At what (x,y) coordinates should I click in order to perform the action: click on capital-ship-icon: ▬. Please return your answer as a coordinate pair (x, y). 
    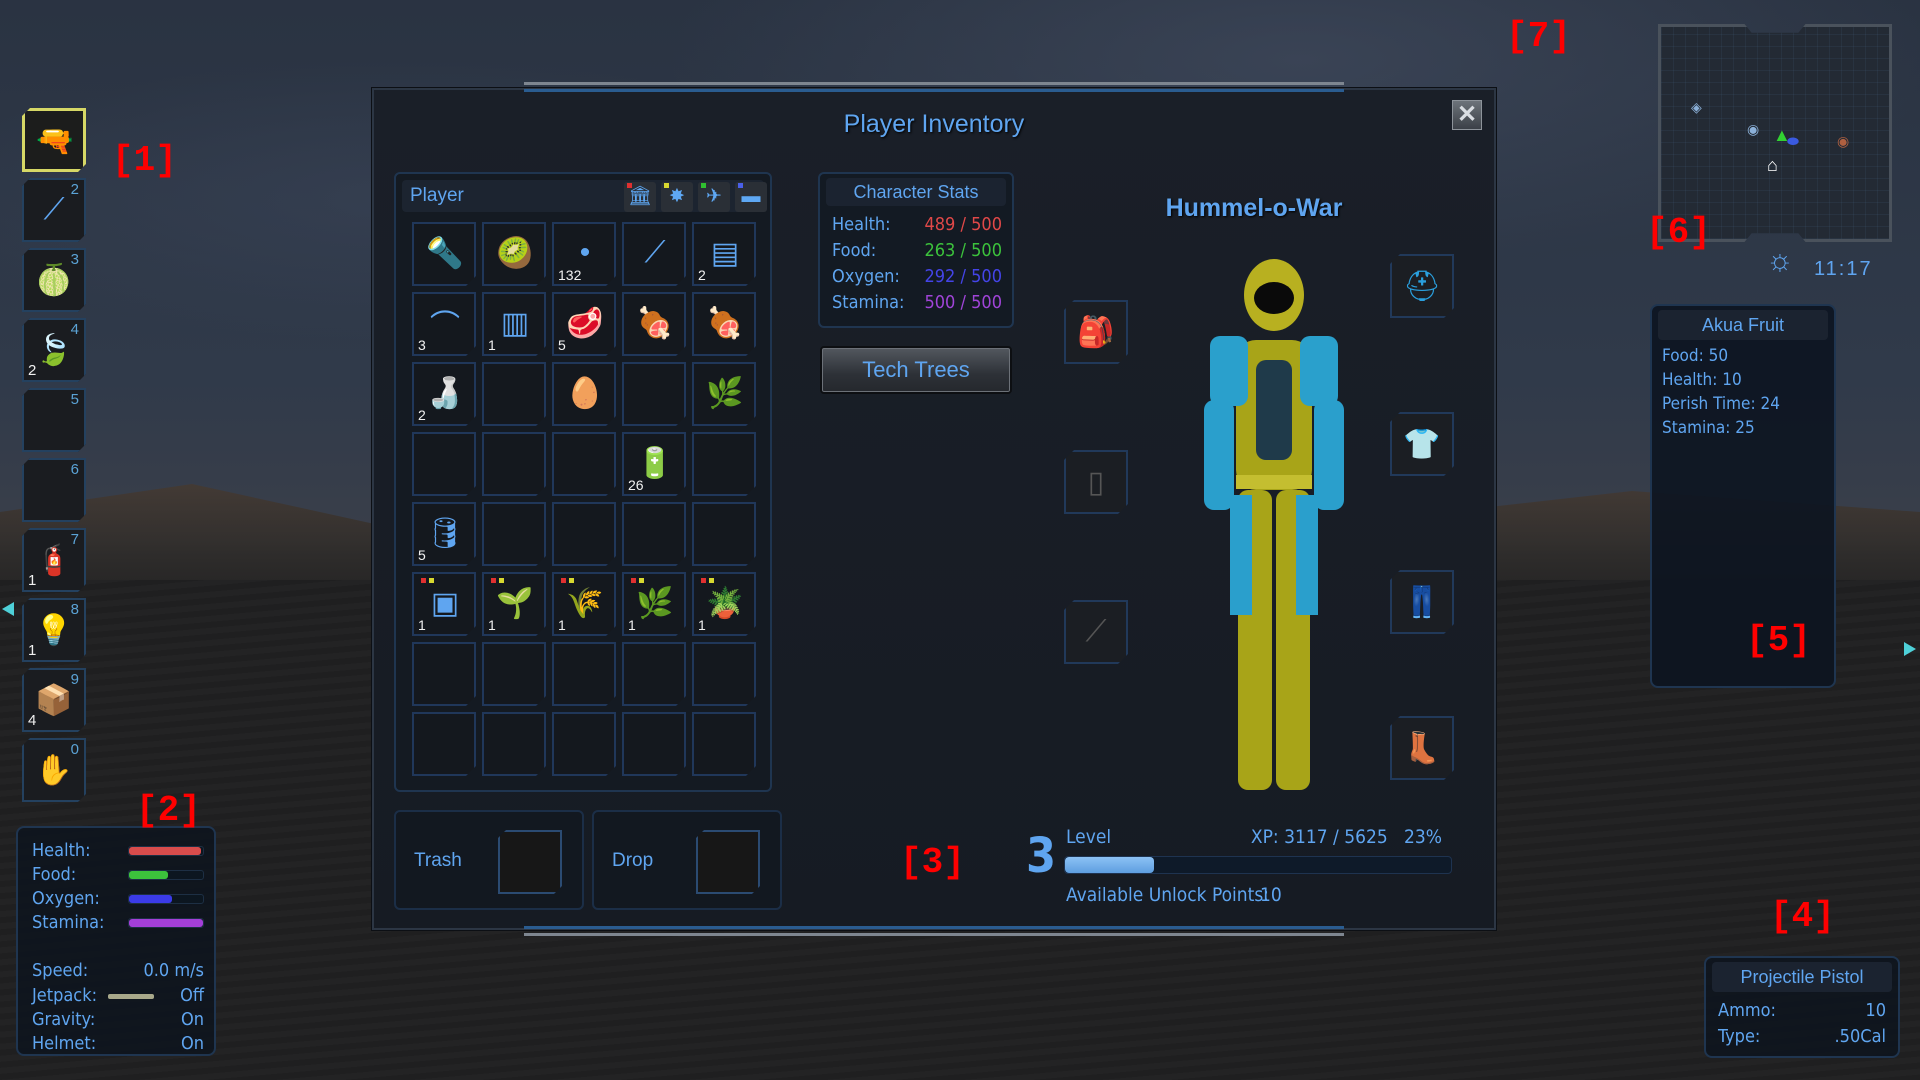
    Looking at the image, I should click on (751, 197).